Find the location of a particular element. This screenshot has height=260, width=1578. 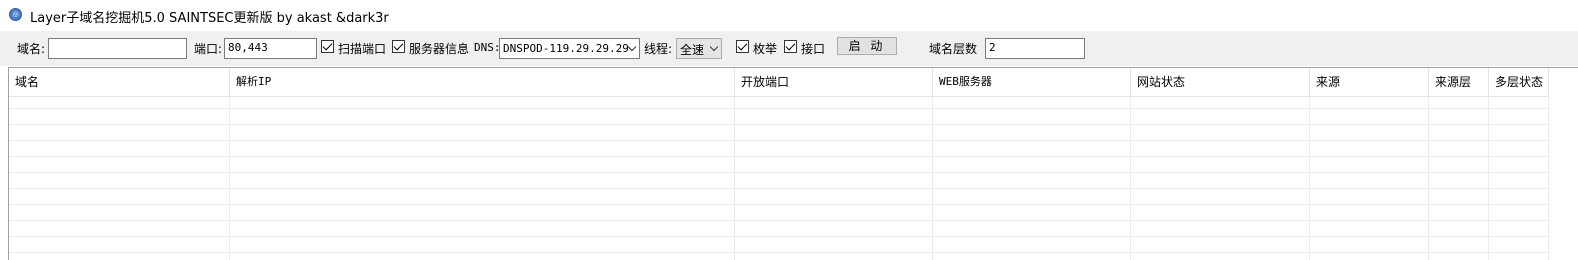

table-header: 域名 解析IP 开放端口 WEB服务器 网站状态 来源 来源层 多层状态 is located at coordinates (779, 82).